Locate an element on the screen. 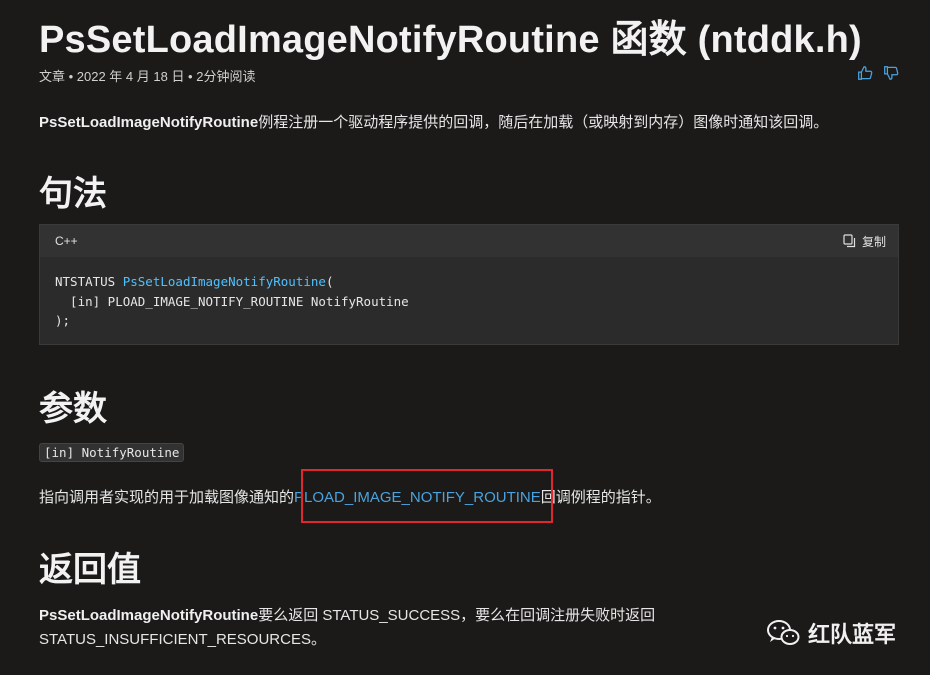  param-desc-before: 指向调用者实现的用于加载图像通知的 is located at coordinates (167, 497).